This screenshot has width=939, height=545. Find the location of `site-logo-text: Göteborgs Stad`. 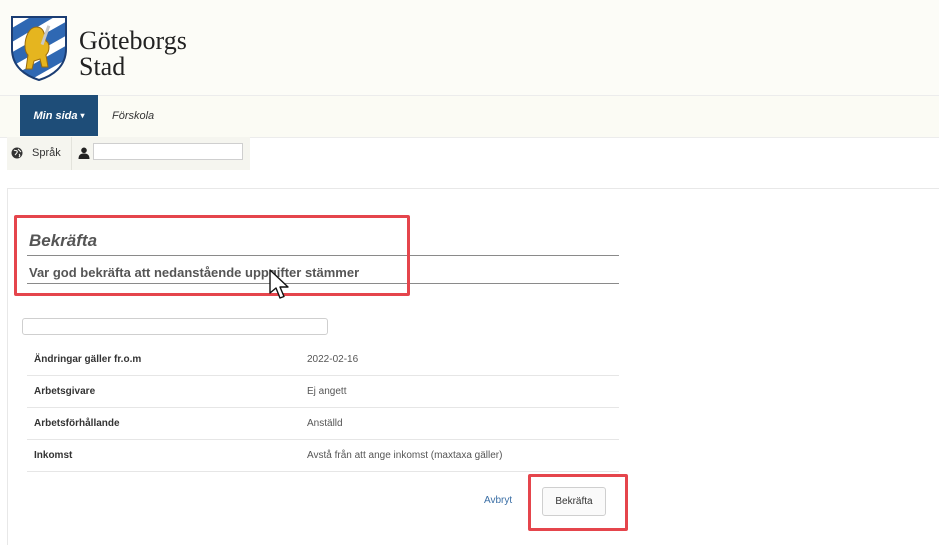

site-logo-text: Göteborgs Stad is located at coordinates (133, 54).